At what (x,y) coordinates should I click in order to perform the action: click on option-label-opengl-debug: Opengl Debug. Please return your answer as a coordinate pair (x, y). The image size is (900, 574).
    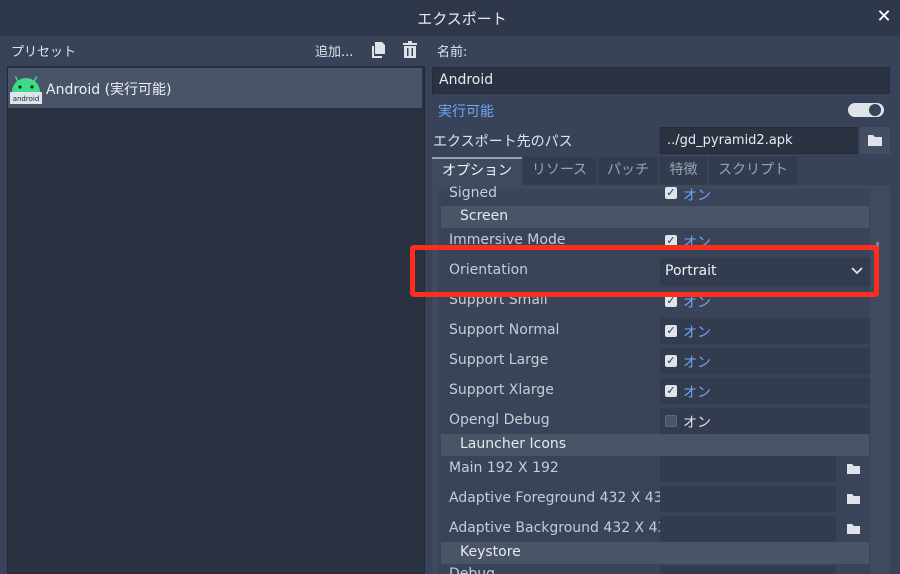
    Looking at the image, I should click on (499, 420).